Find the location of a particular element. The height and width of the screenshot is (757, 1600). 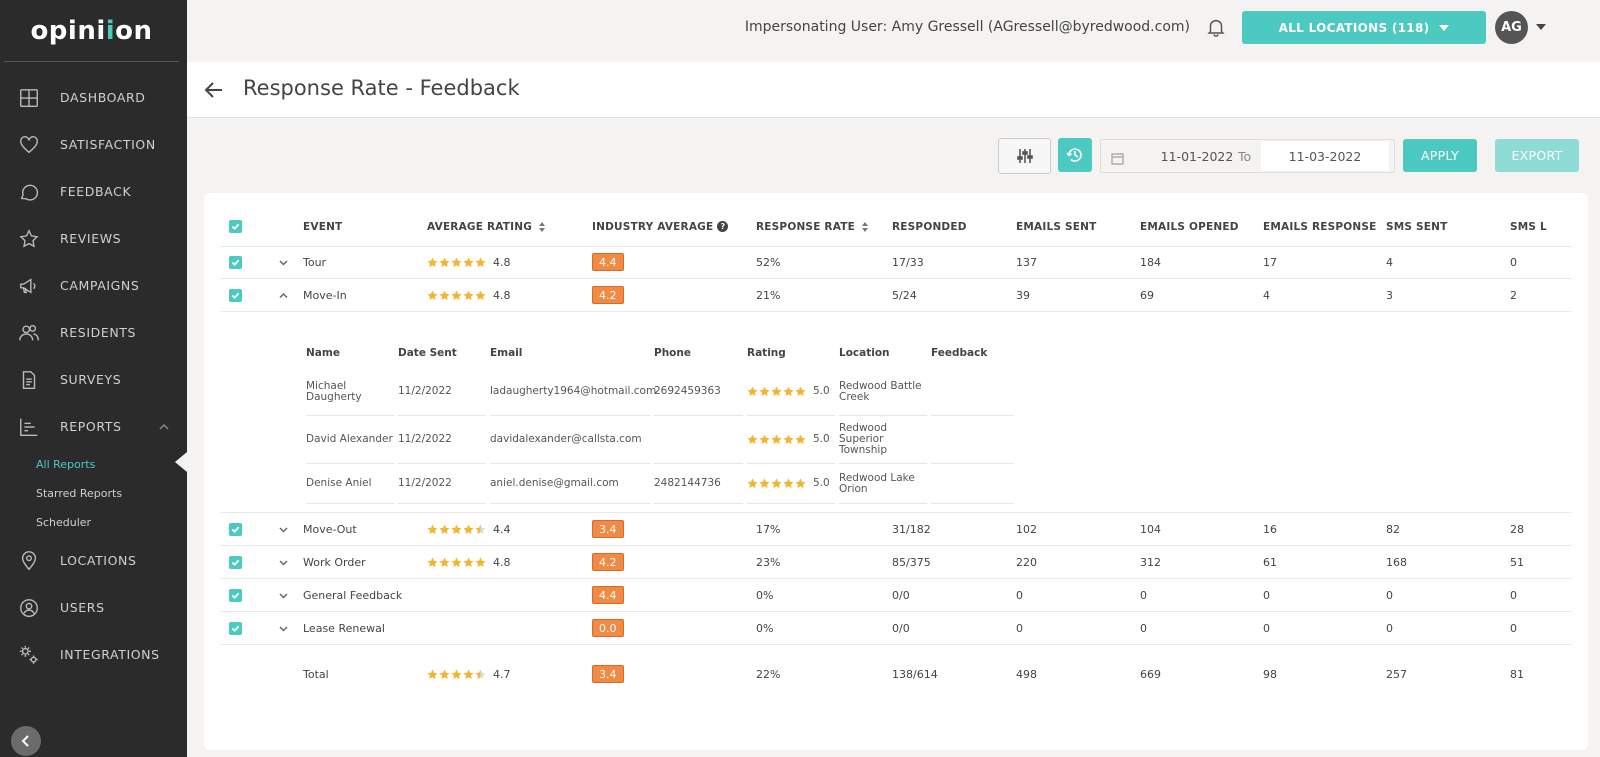

sidebar-item-campaigns: CAMPAIGNS is located at coordinates (93, 285).